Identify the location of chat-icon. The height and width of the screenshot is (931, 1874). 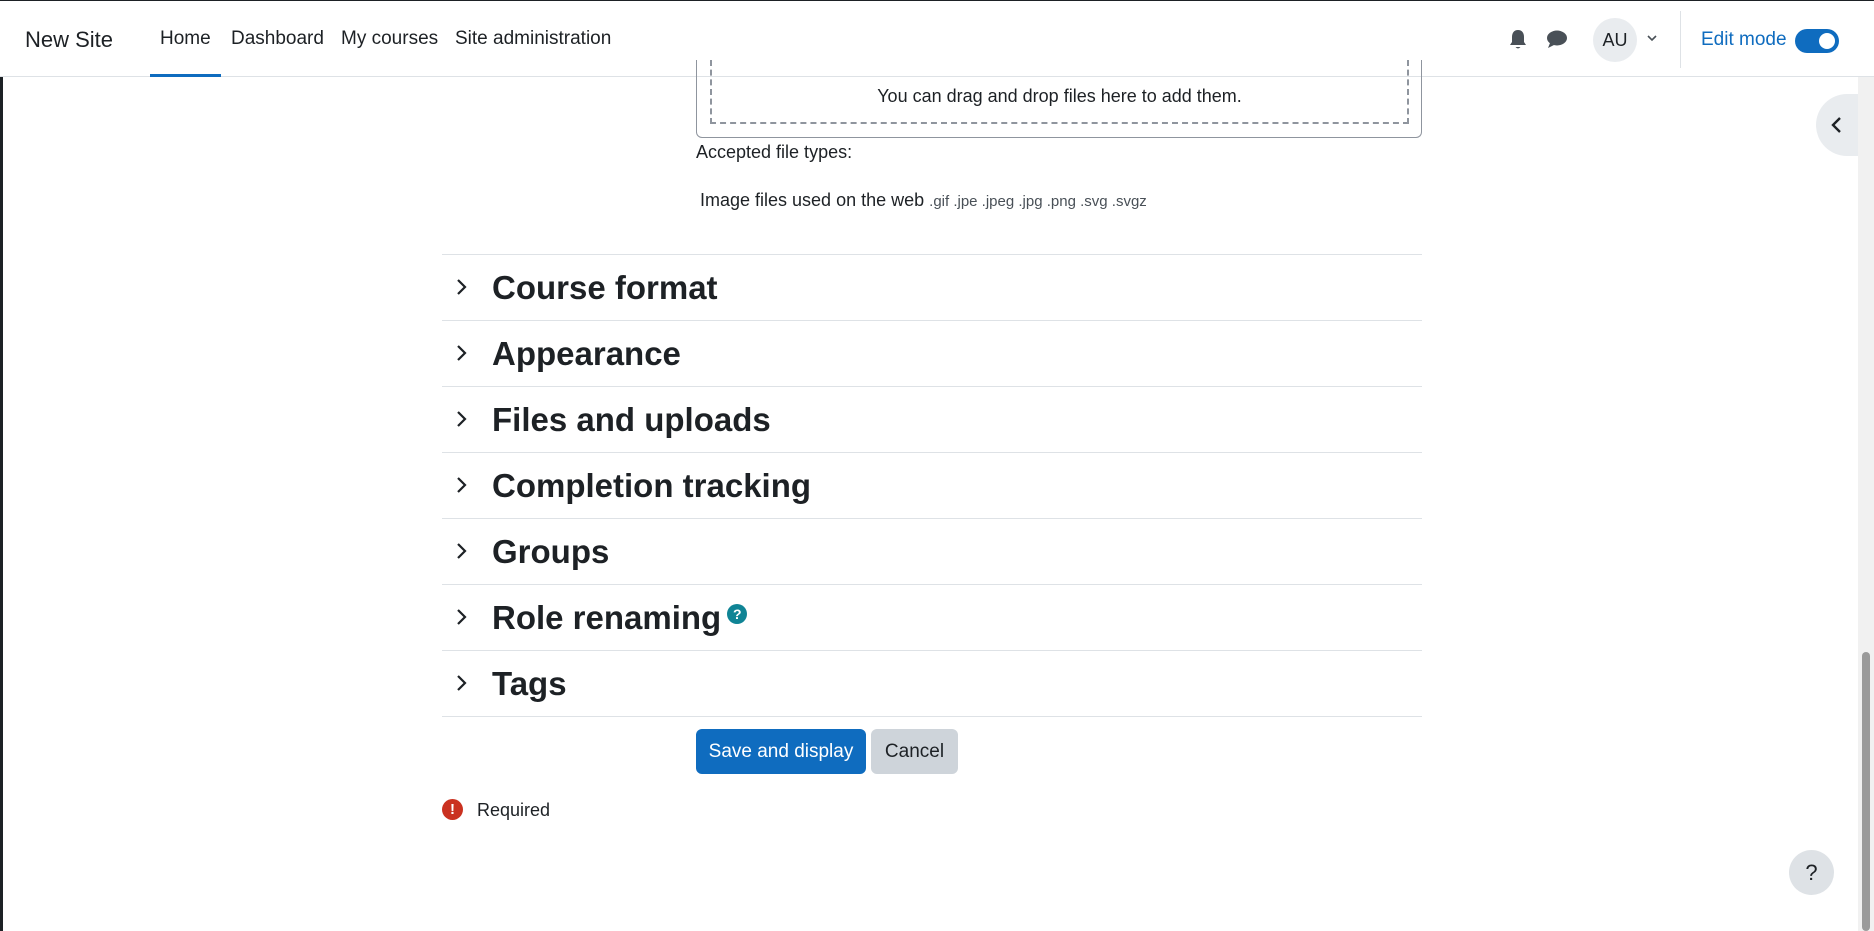
(1557, 39).